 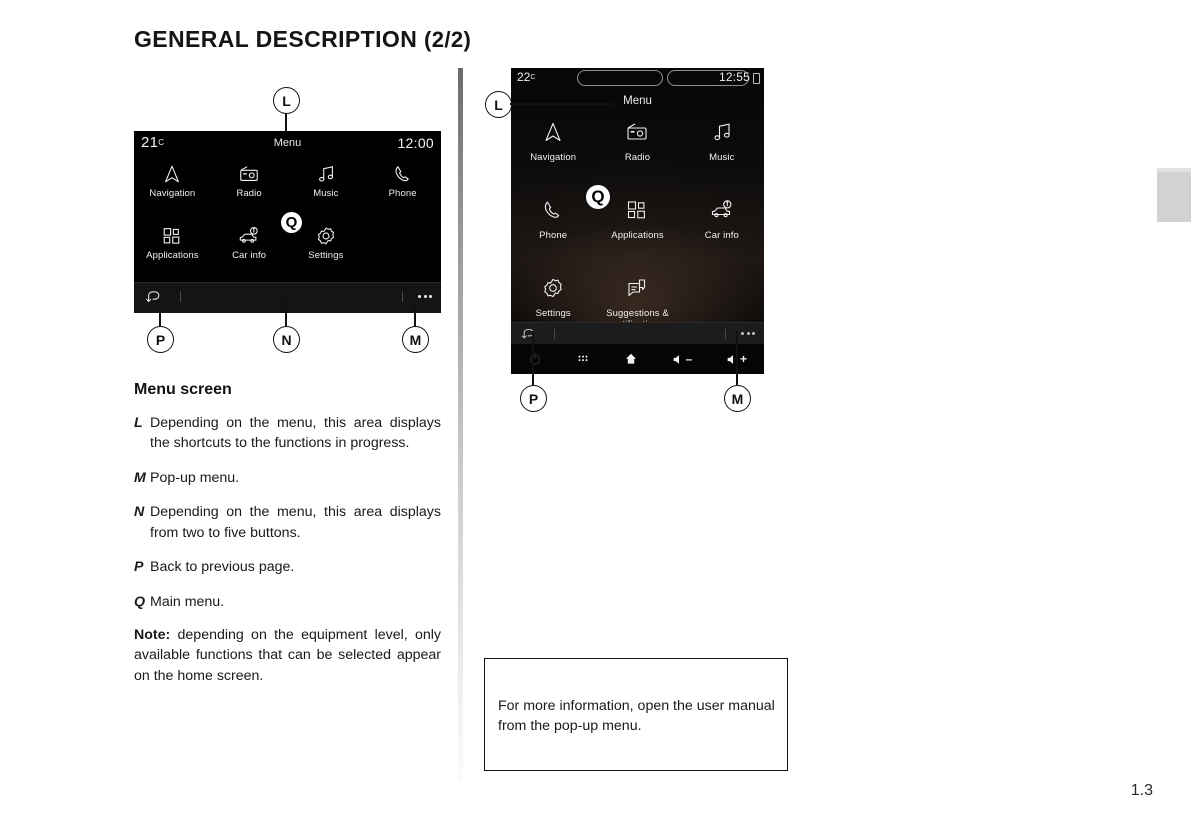 I want to click on page-title: GENERAL DESCRIPTION (2/2), so click(x=302, y=39).